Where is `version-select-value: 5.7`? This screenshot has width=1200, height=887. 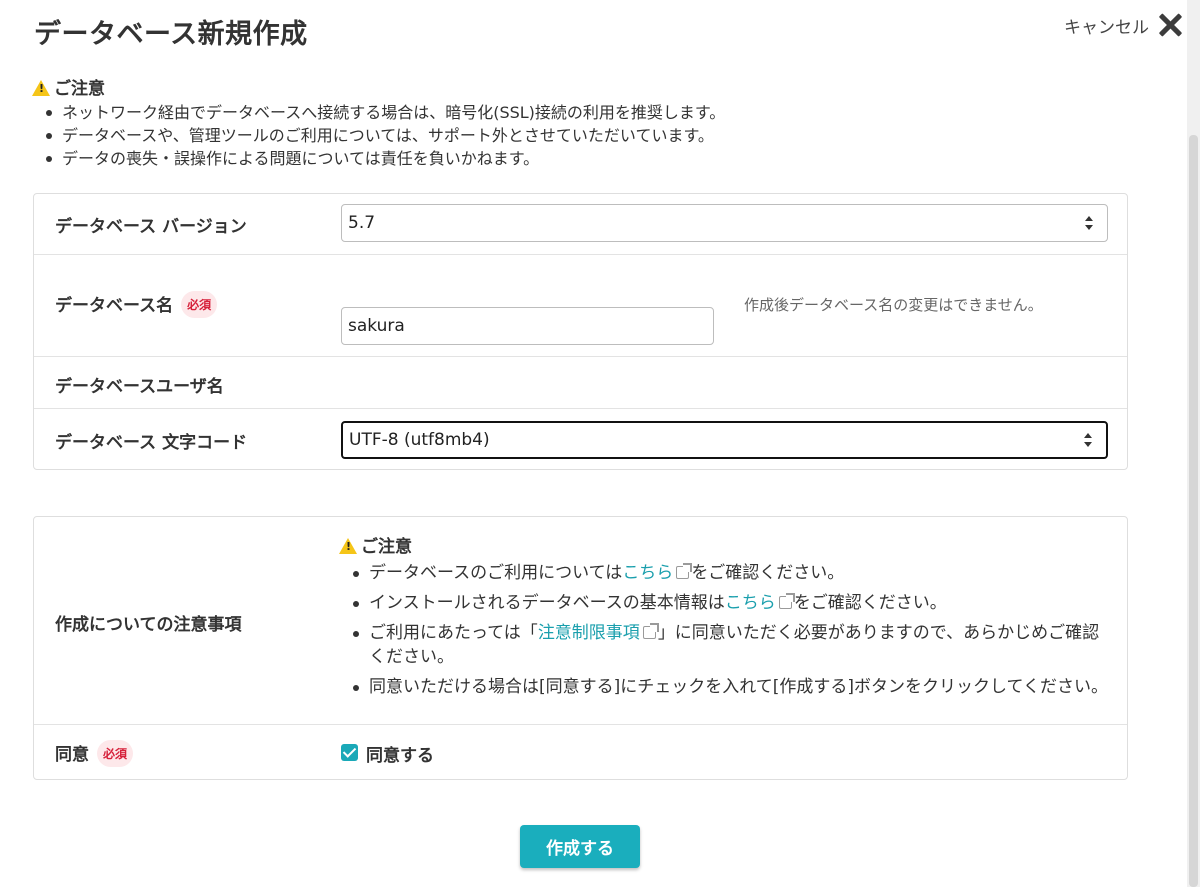 version-select-value: 5.7 is located at coordinates (362, 223).